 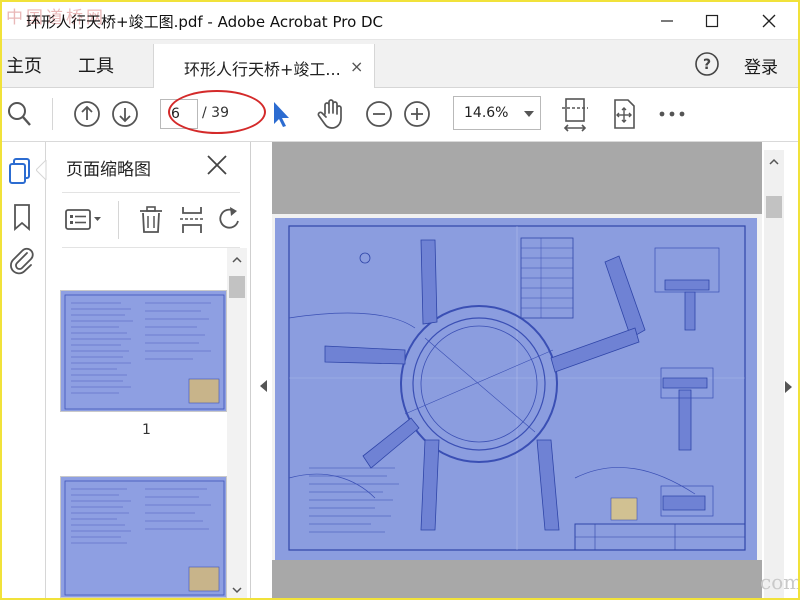 What do you see at coordinates (41, 170) in the screenshot?
I see `panel-pointer` at bounding box center [41, 170].